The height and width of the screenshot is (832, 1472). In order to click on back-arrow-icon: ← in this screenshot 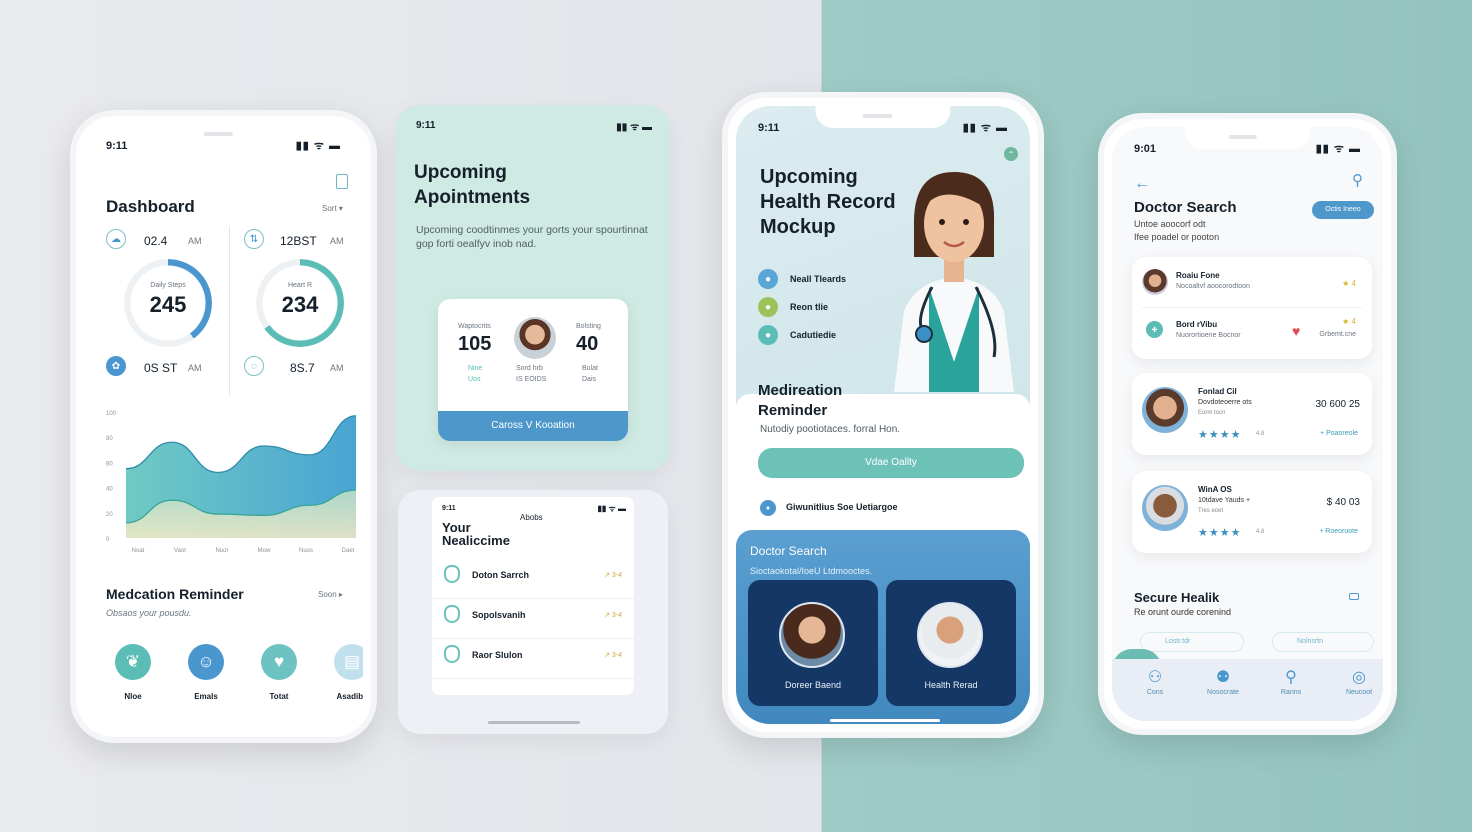, I will do `click(1142, 184)`.